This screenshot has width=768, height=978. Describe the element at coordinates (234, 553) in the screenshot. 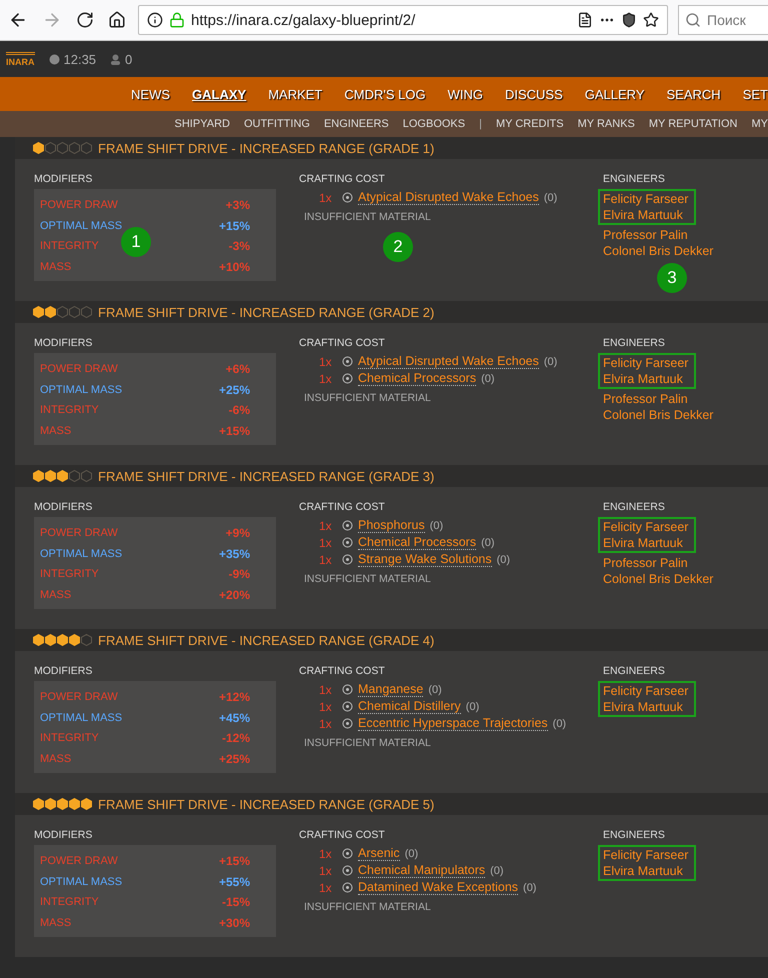

I see `modifier-value: +35%` at that location.